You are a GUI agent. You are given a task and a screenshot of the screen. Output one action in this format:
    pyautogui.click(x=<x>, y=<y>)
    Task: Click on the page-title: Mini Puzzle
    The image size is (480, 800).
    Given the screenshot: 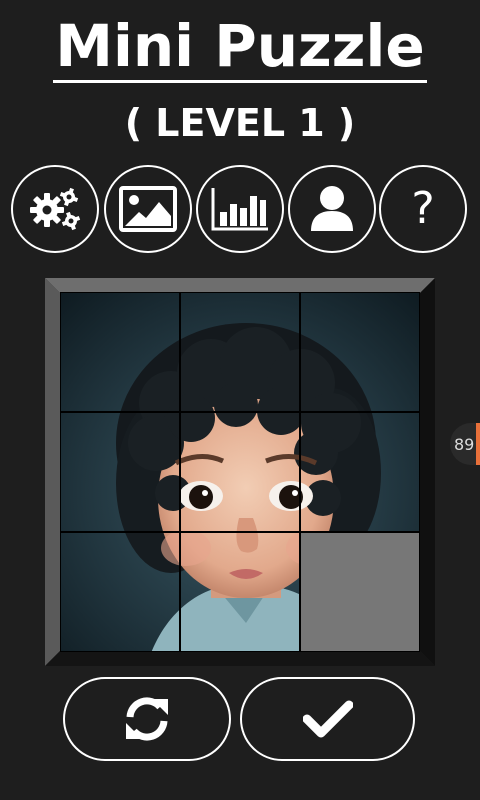 What is the action you would take?
    pyautogui.click(x=240, y=46)
    